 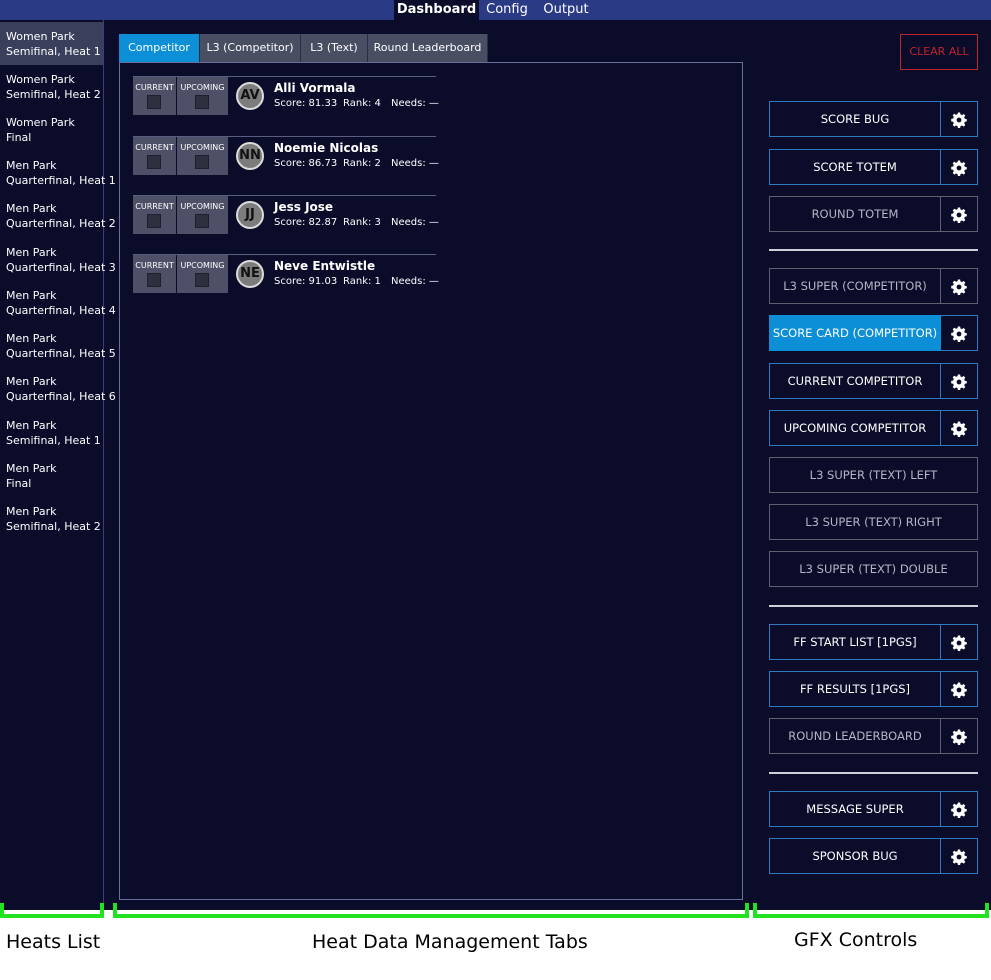 What do you see at coordinates (855, 736) in the screenshot?
I see `round-leaderboard-button: ROUND LEADERBOARD` at bounding box center [855, 736].